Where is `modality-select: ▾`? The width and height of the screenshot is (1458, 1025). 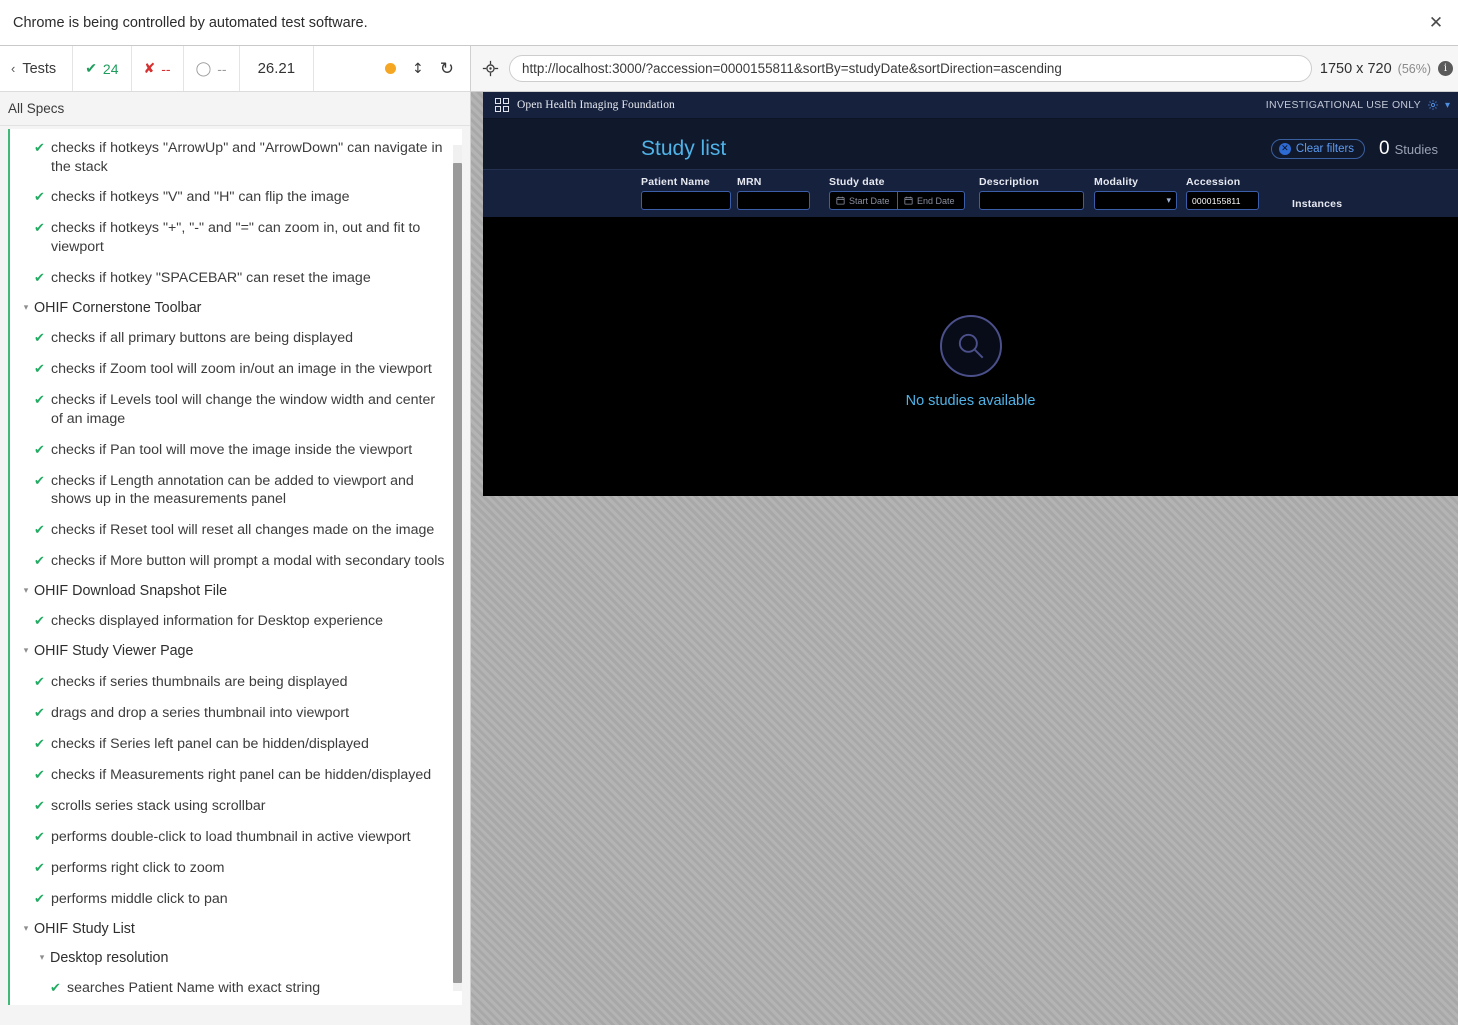 modality-select: ▾ is located at coordinates (1135, 200).